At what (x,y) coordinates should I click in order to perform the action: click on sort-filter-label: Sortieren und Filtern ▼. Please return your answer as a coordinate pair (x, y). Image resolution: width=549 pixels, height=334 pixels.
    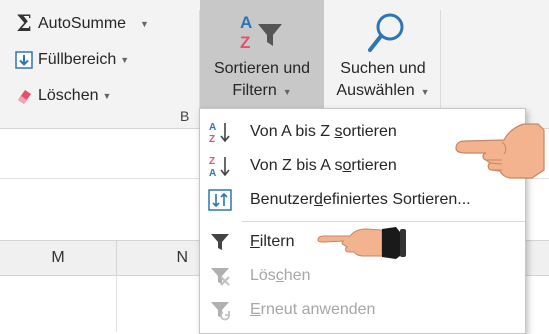
    Looking at the image, I should click on (262, 79).